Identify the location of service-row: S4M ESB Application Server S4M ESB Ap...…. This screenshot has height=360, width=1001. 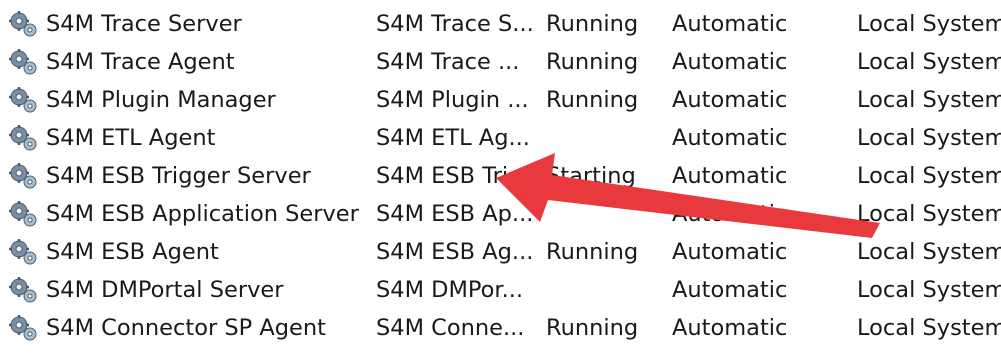
(500, 214).